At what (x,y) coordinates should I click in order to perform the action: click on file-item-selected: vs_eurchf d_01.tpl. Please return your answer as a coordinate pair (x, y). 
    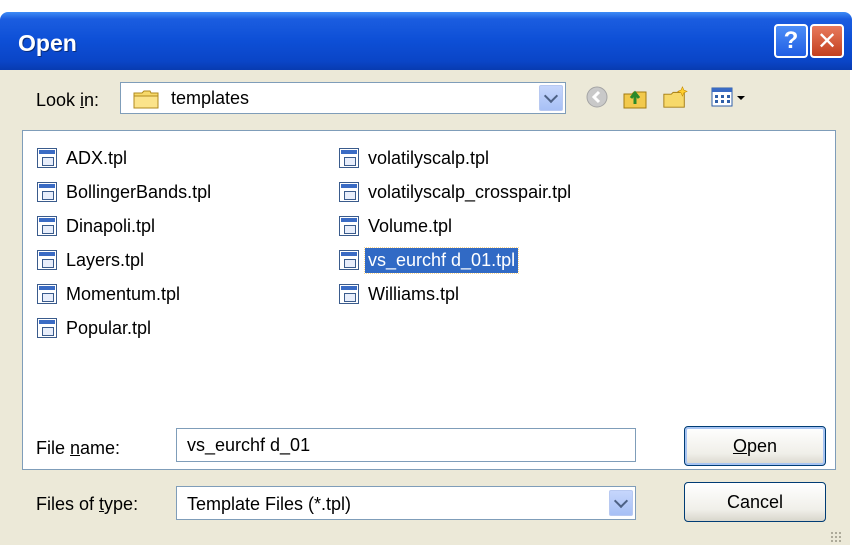
    Looking at the image, I should click on (456, 260).